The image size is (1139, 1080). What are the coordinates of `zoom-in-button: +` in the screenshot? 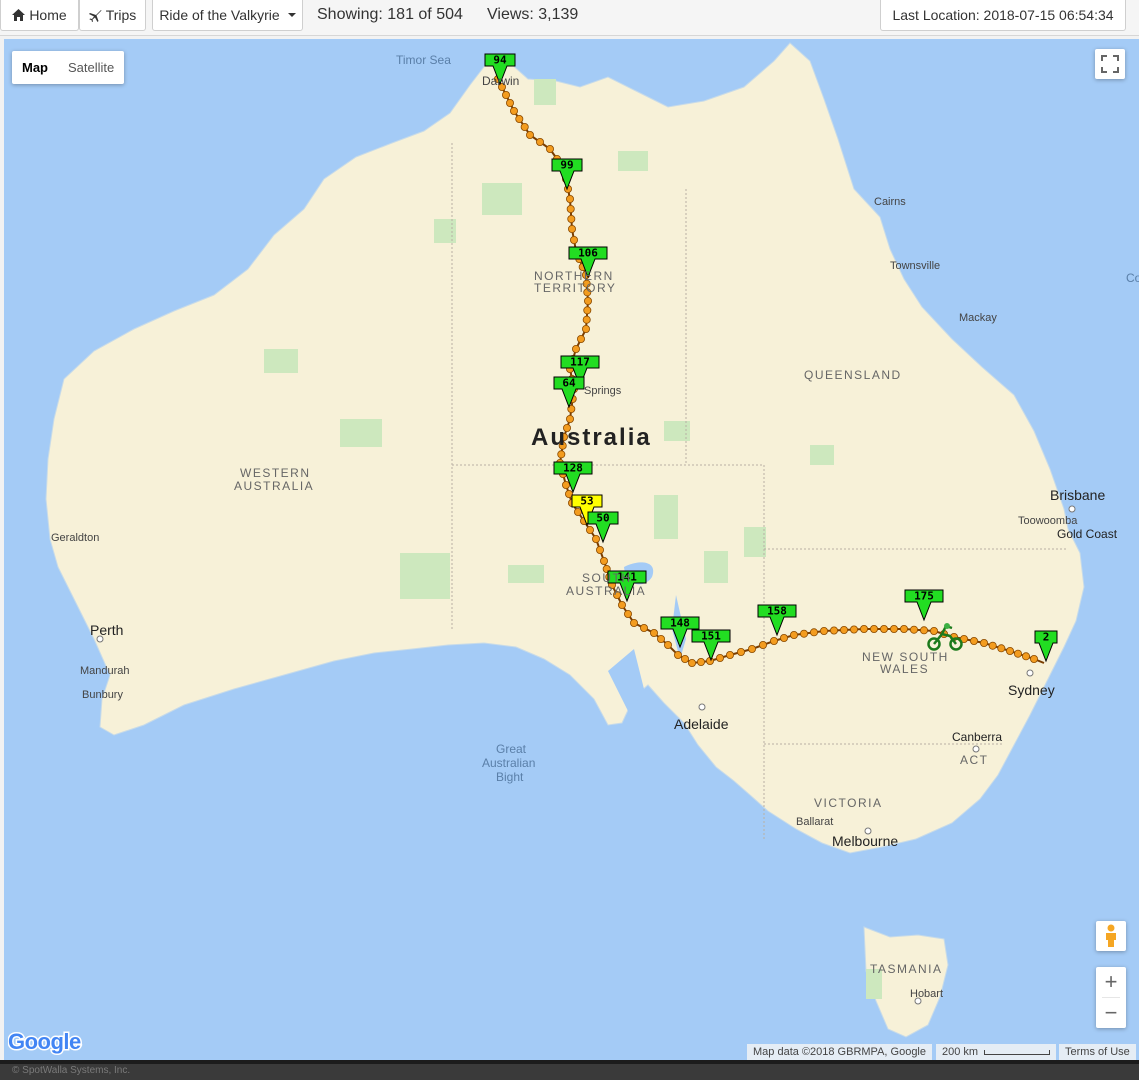 It's located at (1111, 982).